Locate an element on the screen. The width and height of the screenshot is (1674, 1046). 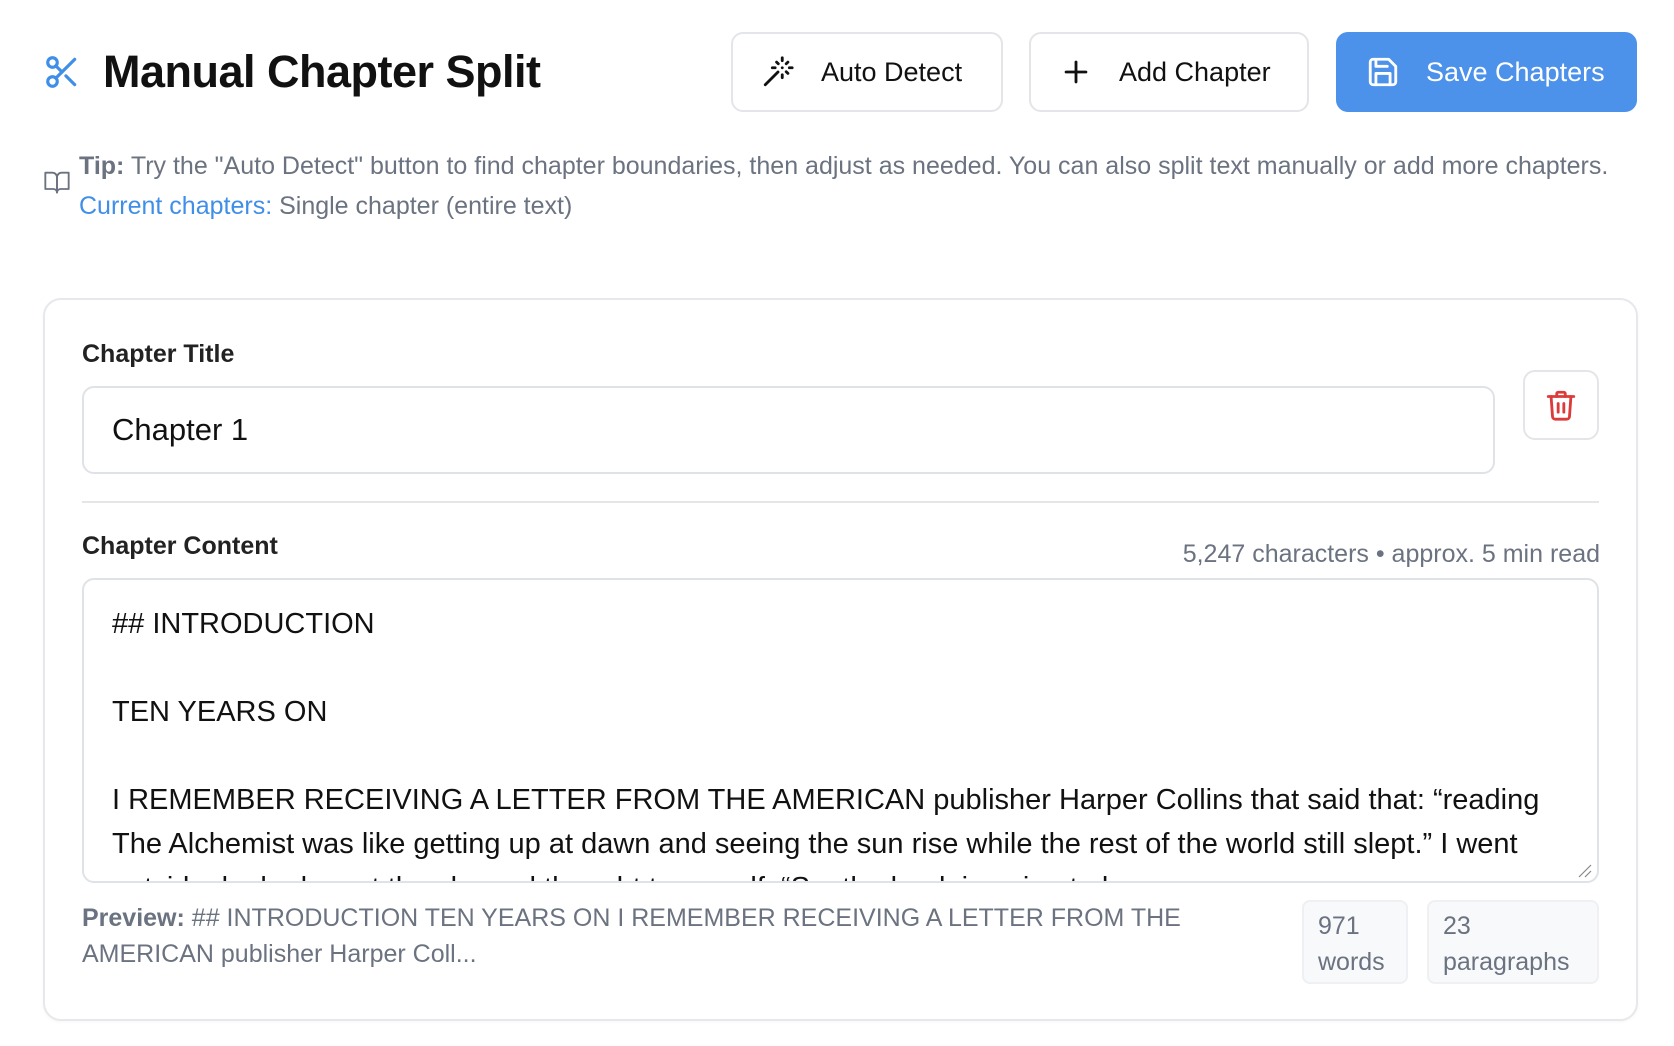
save-icon is located at coordinates (1383, 72).